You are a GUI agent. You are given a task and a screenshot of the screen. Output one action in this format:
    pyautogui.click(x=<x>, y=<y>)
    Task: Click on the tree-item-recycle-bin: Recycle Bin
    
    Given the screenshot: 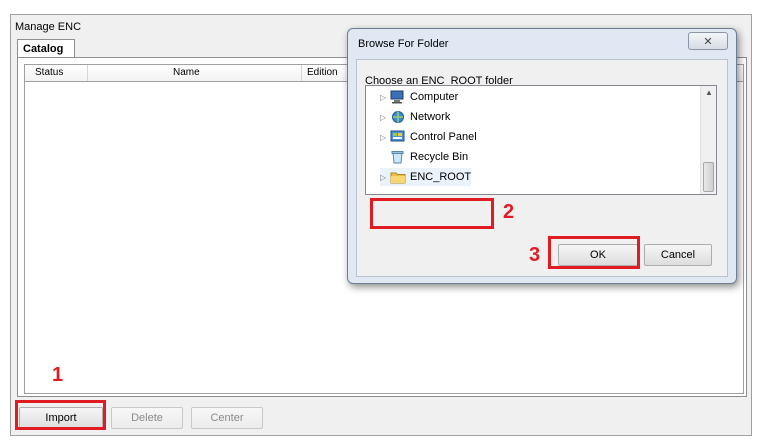 What is the action you would take?
    pyautogui.click(x=424, y=157)
    